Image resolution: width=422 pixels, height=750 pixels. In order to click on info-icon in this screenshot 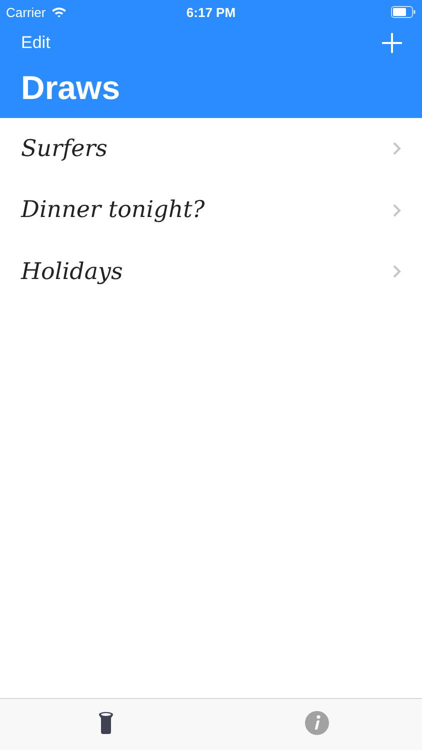, I will do `click(316, 722)`.